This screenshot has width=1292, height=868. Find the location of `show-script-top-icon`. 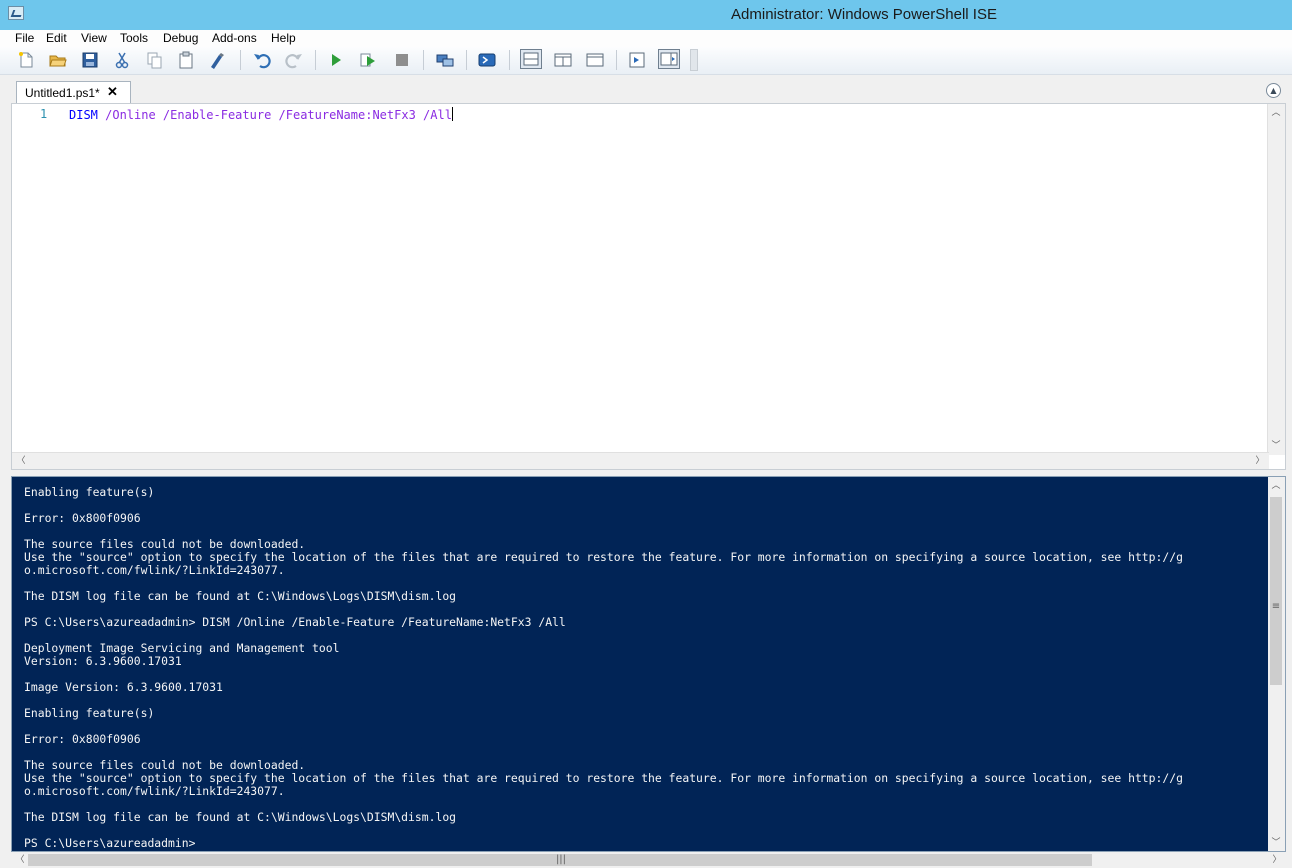

show-script-top-icon is located at coordinates (531, 59).